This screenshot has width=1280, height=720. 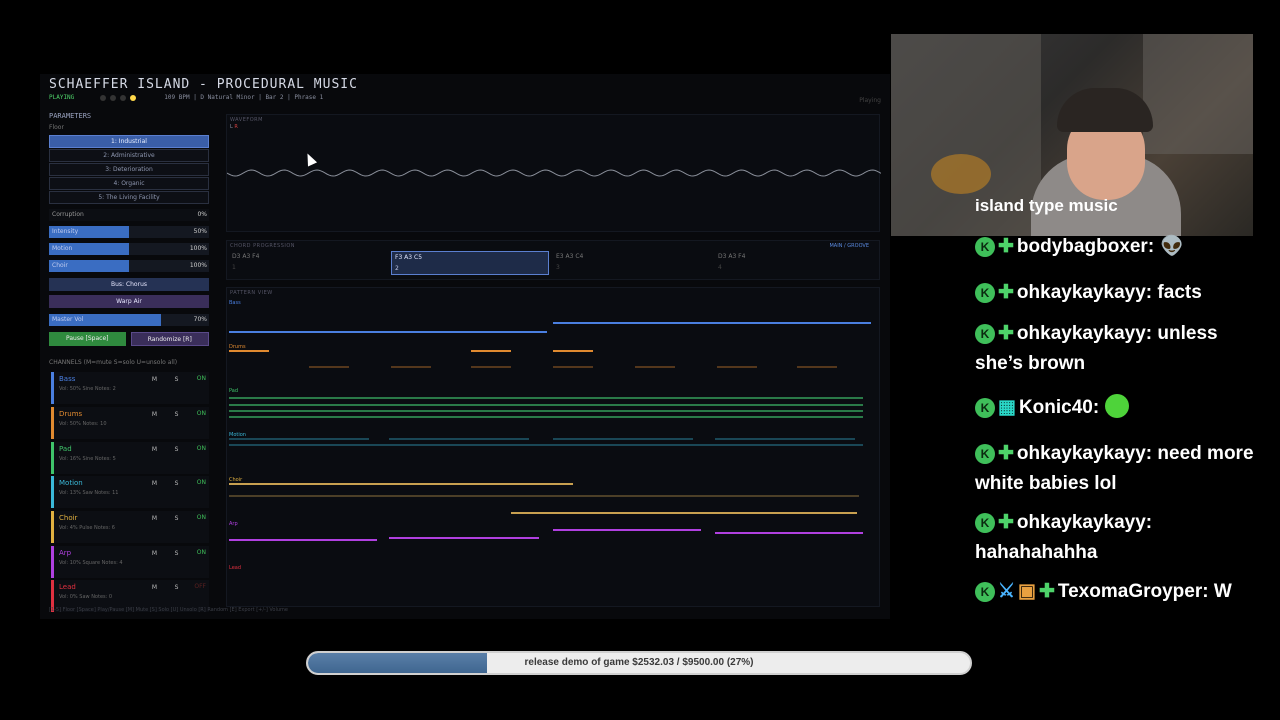 I want to click on chat-username: TexomaGroyper:, so click(x=1133, y=591).